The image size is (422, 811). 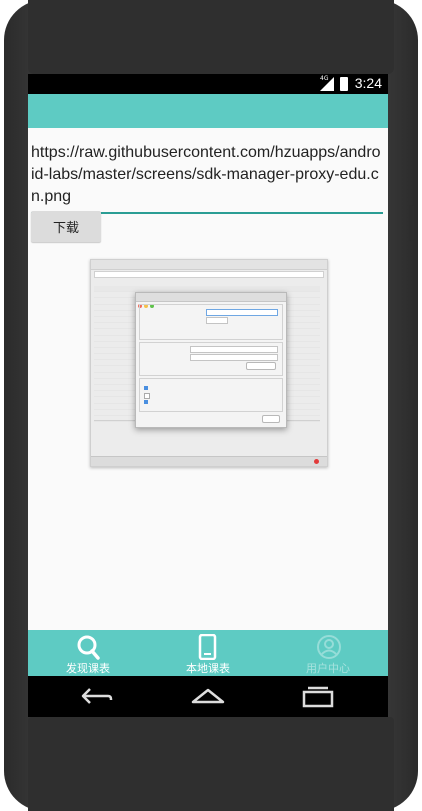 I want to click on nav-user-center: 用户中心, so click(x=328, y=653).